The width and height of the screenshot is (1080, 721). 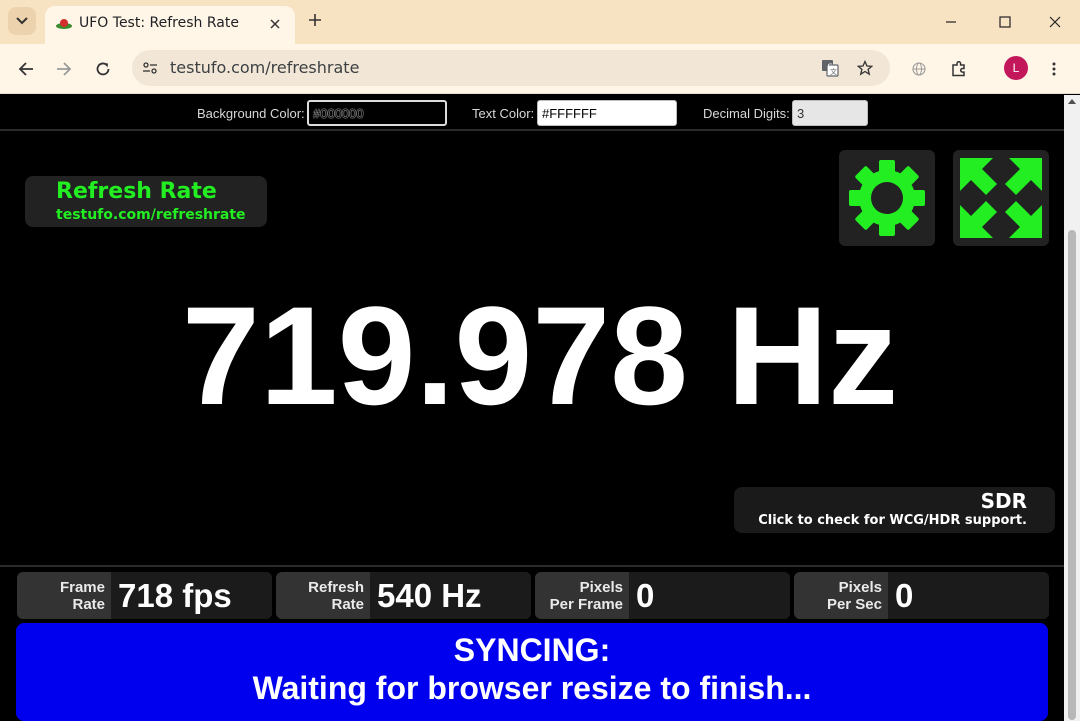 I want to click on extensions-button, so click(x=959, y=69).